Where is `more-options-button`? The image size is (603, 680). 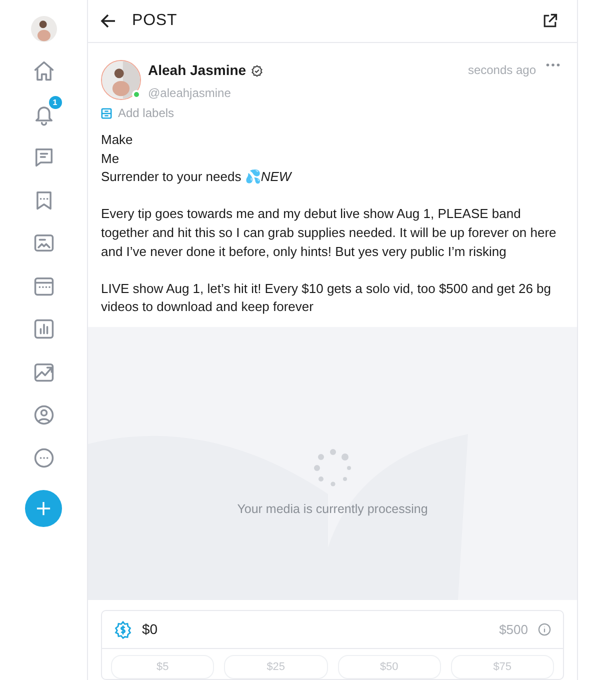
more-options-button is located at coordinates (553, 65).